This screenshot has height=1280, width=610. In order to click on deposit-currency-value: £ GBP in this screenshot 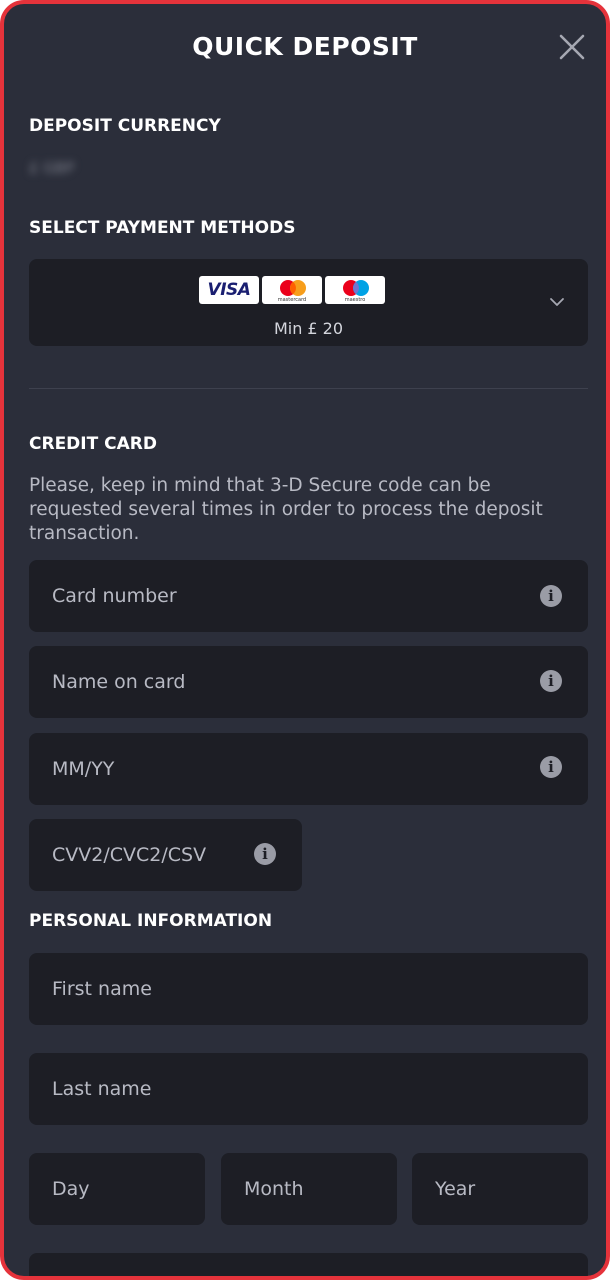, I will do `click(52, 168)`.